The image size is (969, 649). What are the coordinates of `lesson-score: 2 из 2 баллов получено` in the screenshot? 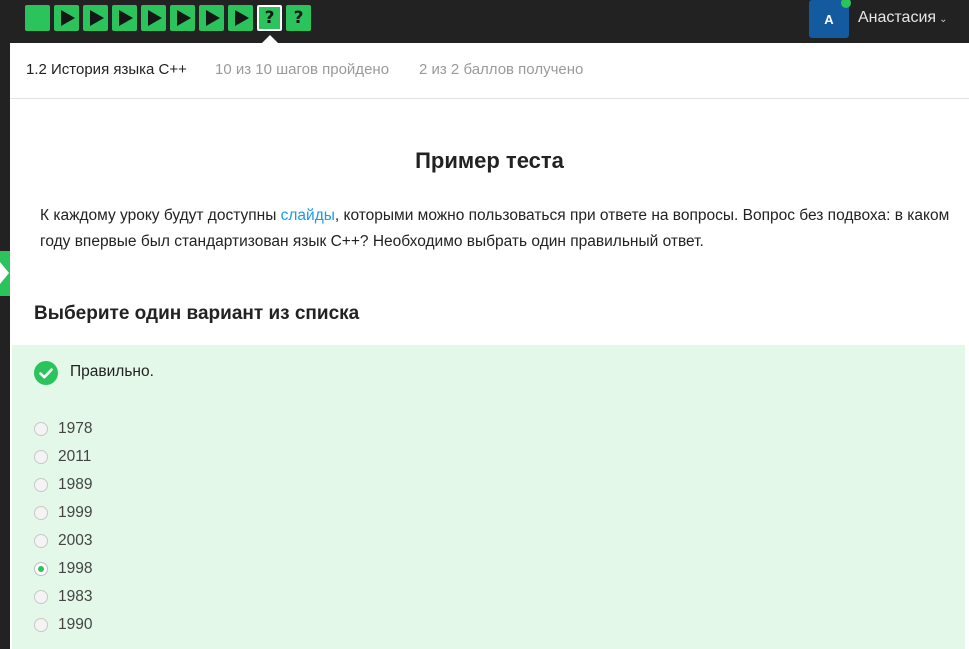 It's located at (501, 69).